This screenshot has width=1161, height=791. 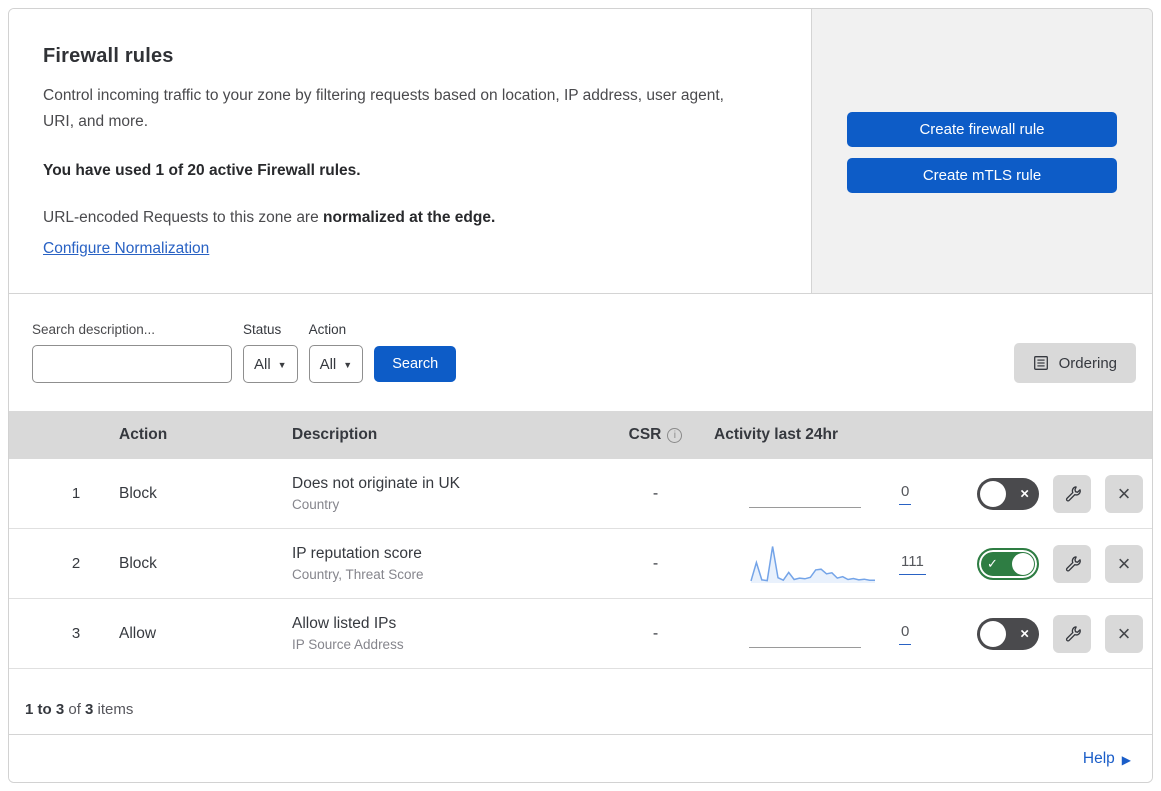 I want to click on header-actions-panel: Create firewall rule Create mTLS rule, so click(x=981, y=151).